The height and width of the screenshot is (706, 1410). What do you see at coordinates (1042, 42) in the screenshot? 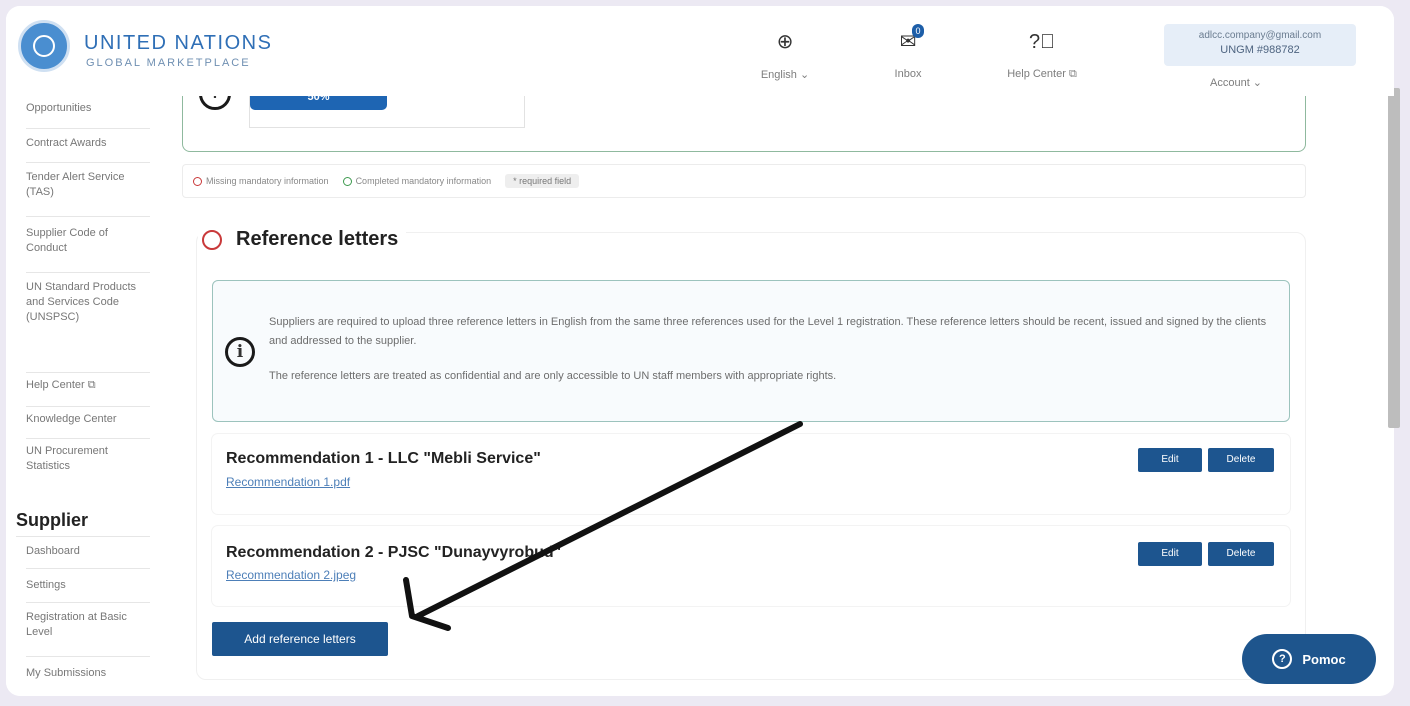
I see `help-icon: ?⃝` at bounding box center [1042, 42].